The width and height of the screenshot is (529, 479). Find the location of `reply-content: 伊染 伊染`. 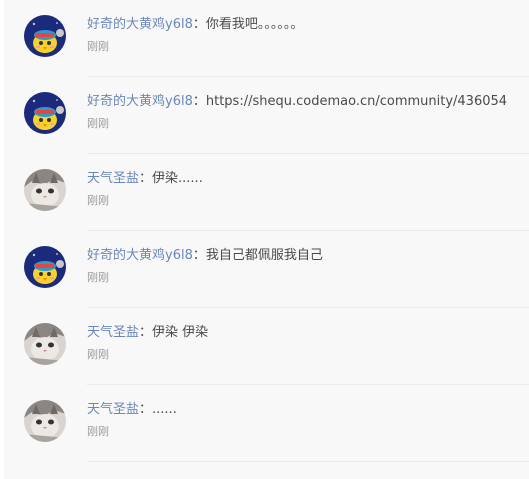

reply-content: 伊染 伊染 is located at coordinates (180, 332).